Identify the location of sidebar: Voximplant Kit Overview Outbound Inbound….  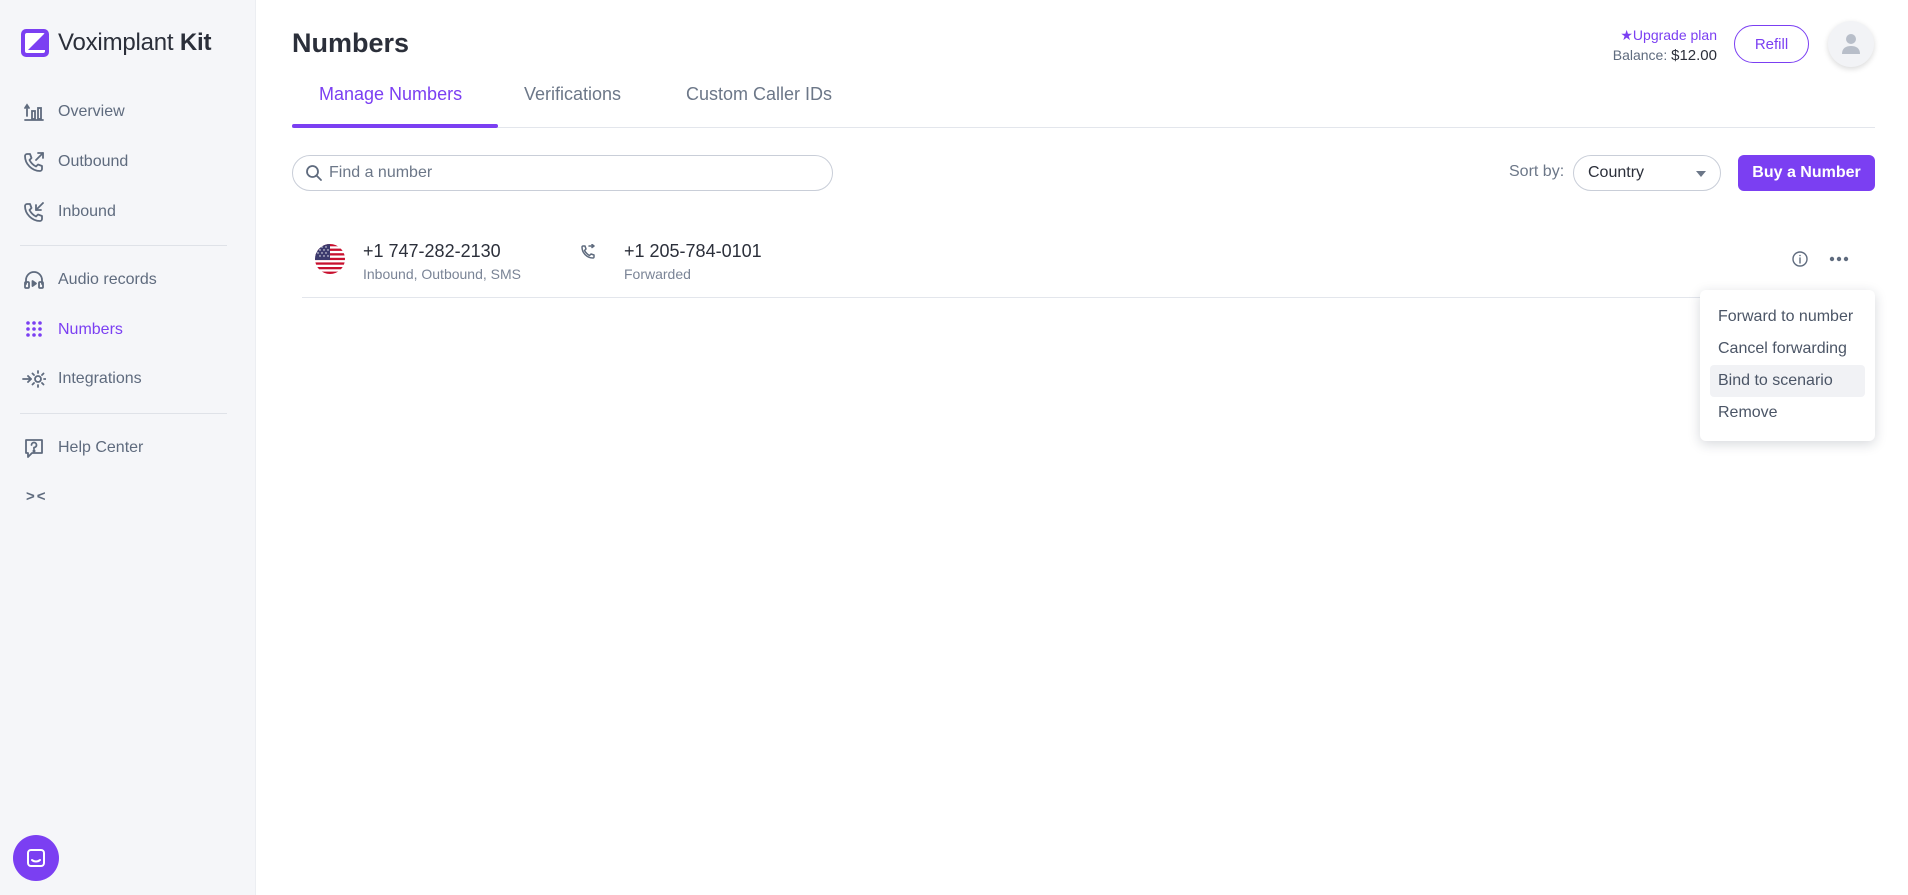
(128, 447).